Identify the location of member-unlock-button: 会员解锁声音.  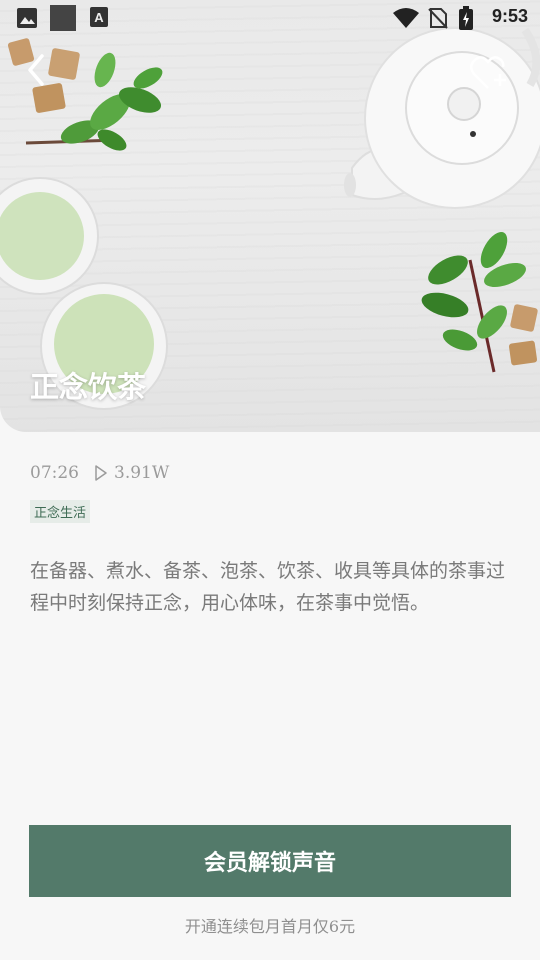
(270, 861).